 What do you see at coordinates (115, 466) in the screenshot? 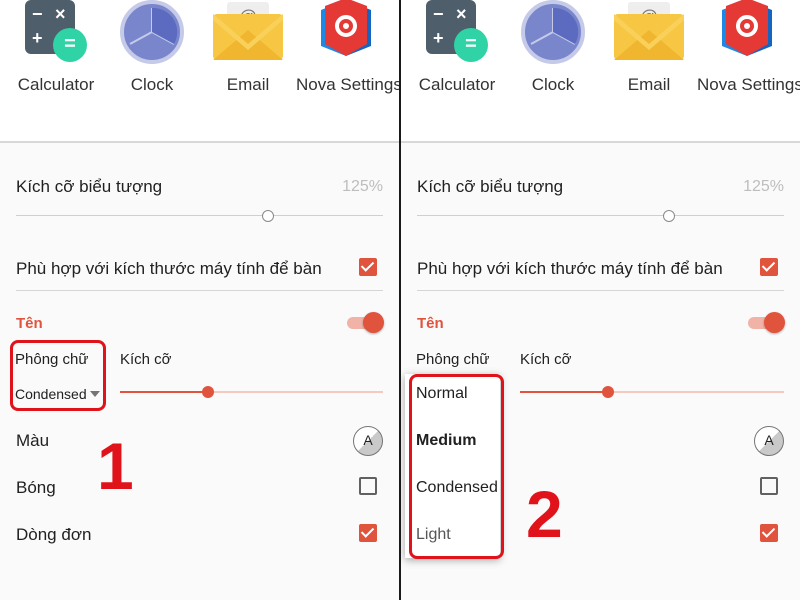
I see `annotation-step-1: 1` at bounding box center [115, 466].